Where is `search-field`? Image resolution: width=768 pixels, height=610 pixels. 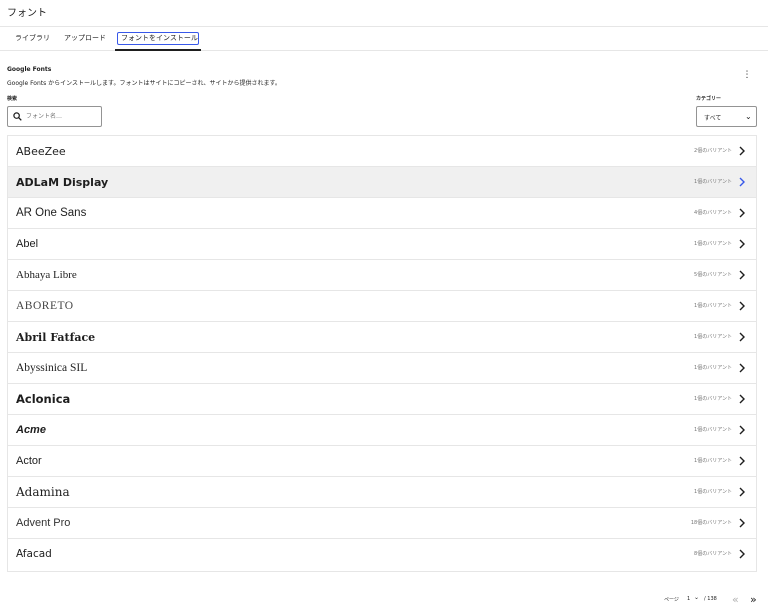
search-field is located at coordinates (54, 116).